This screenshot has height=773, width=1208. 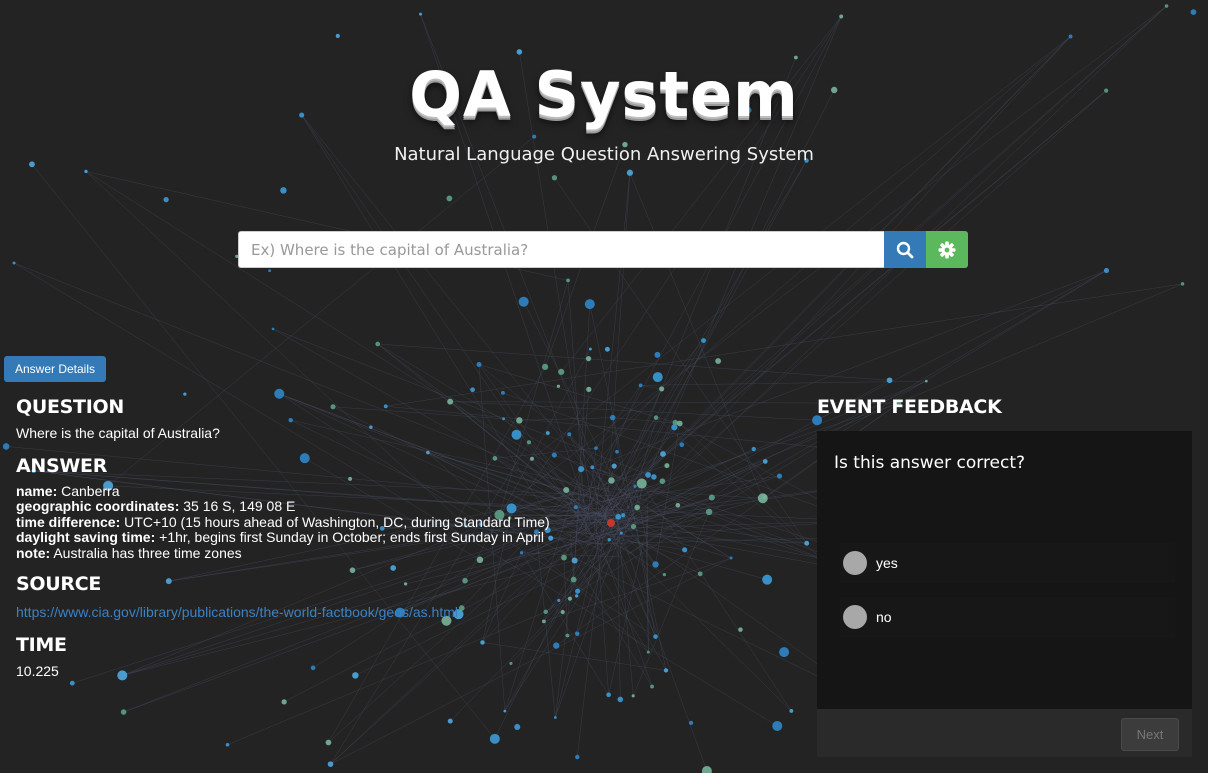 I want to click on feedback-question: Is this answer correct?, so click(x=930, y=463).